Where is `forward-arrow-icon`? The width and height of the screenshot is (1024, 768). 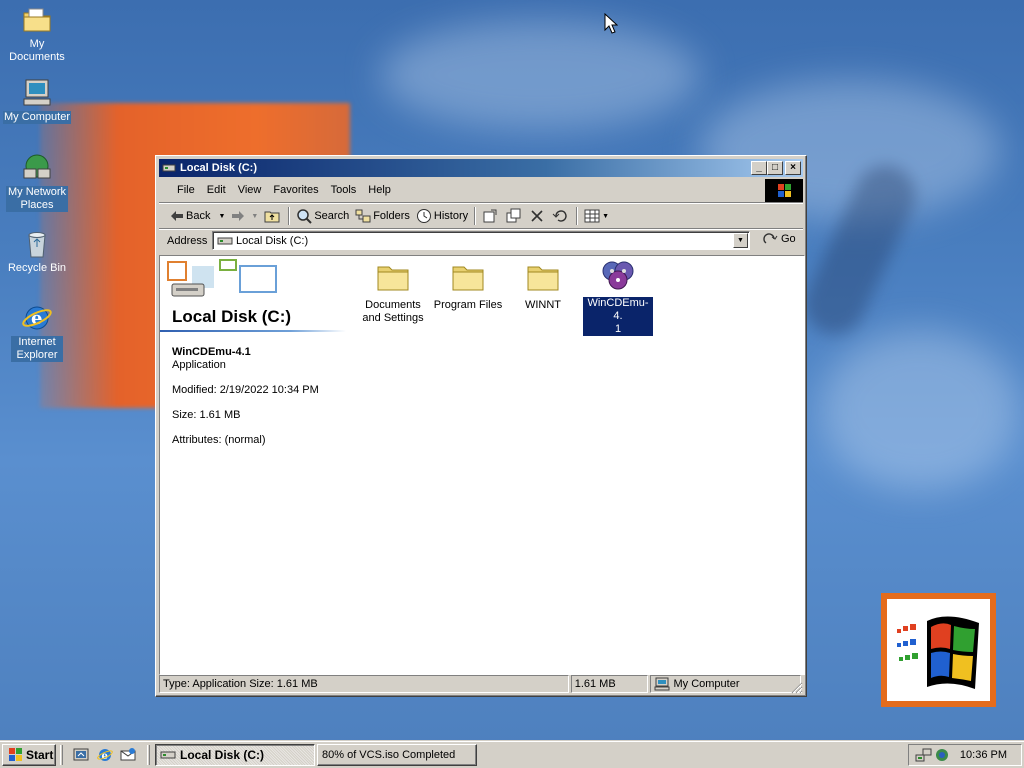 forward-arrow-icon is located at coordinates (238, 216).